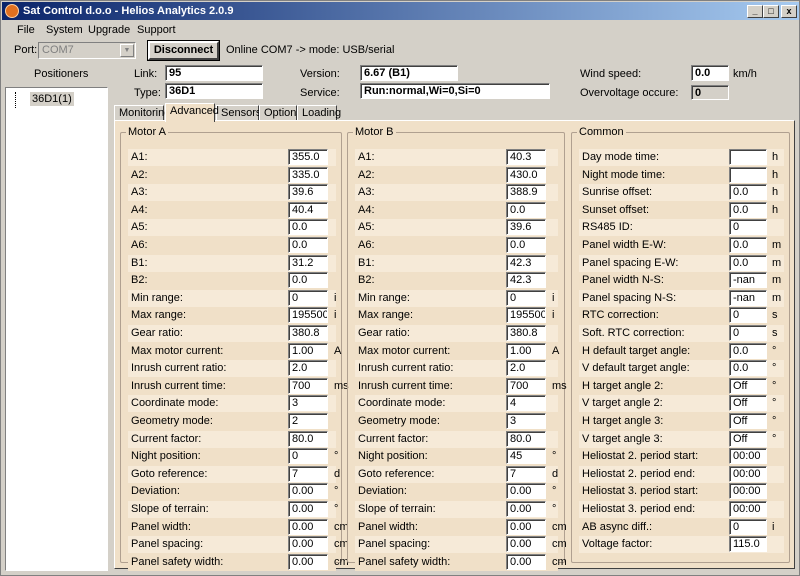 This screenshot has height=576, width=800. Describe the element at coordinates (142, 113) in the screenshot. I see `tab-monitoring: Monitoring` at that location.